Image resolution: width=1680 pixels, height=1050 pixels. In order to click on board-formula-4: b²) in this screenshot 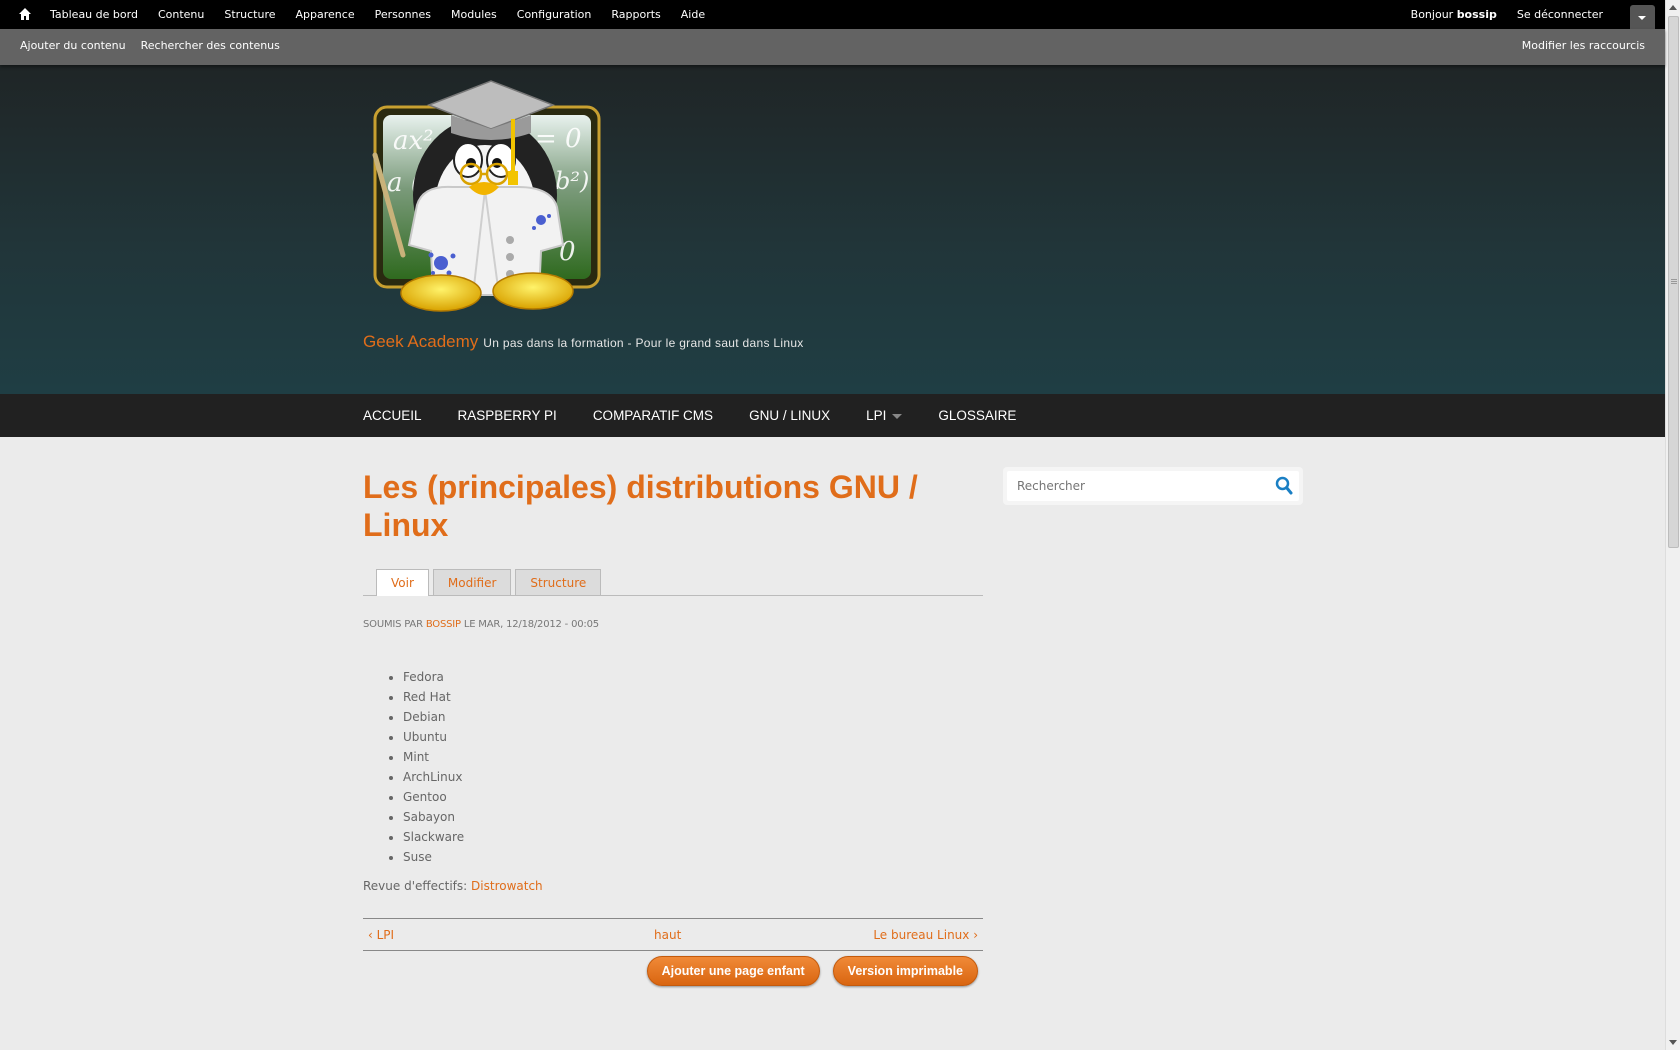, I will do `click(572, 181)`.